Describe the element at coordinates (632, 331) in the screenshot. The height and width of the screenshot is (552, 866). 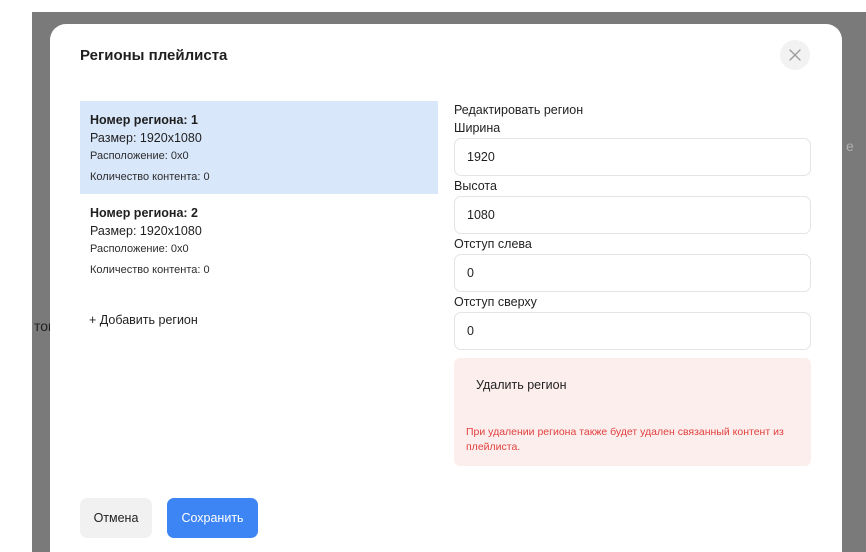
I see `offset-top-input` at that location.